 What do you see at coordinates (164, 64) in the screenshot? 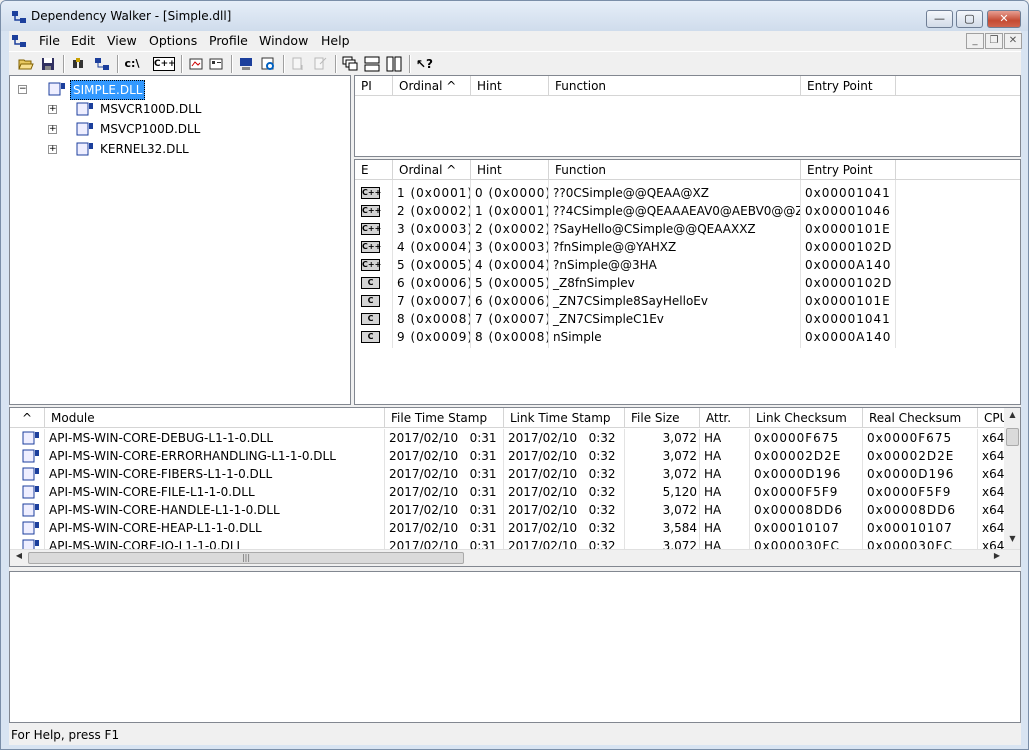
I see `undecorate-cpp-button: C++` at bounding box center [164, 64].